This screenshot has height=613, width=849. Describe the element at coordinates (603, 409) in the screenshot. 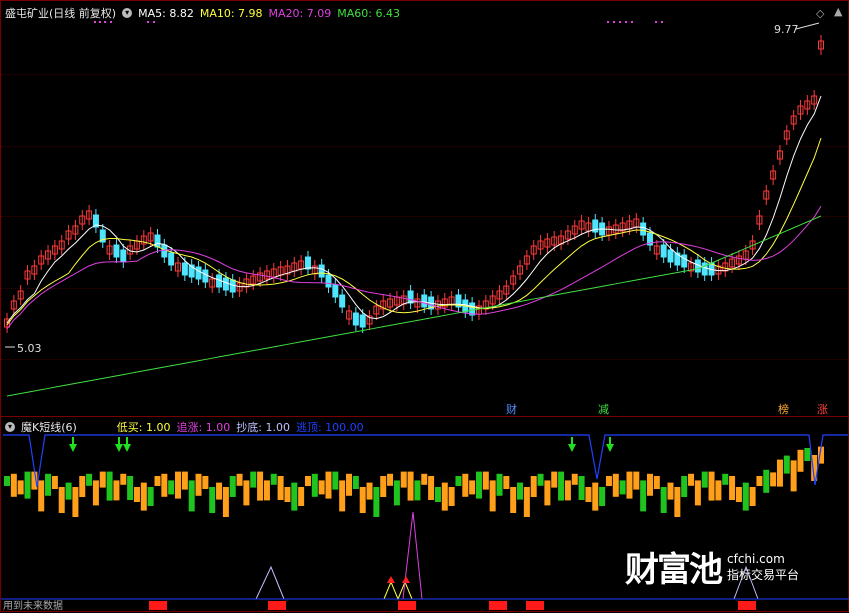

I see `event-tag-jian: 减` at that location.